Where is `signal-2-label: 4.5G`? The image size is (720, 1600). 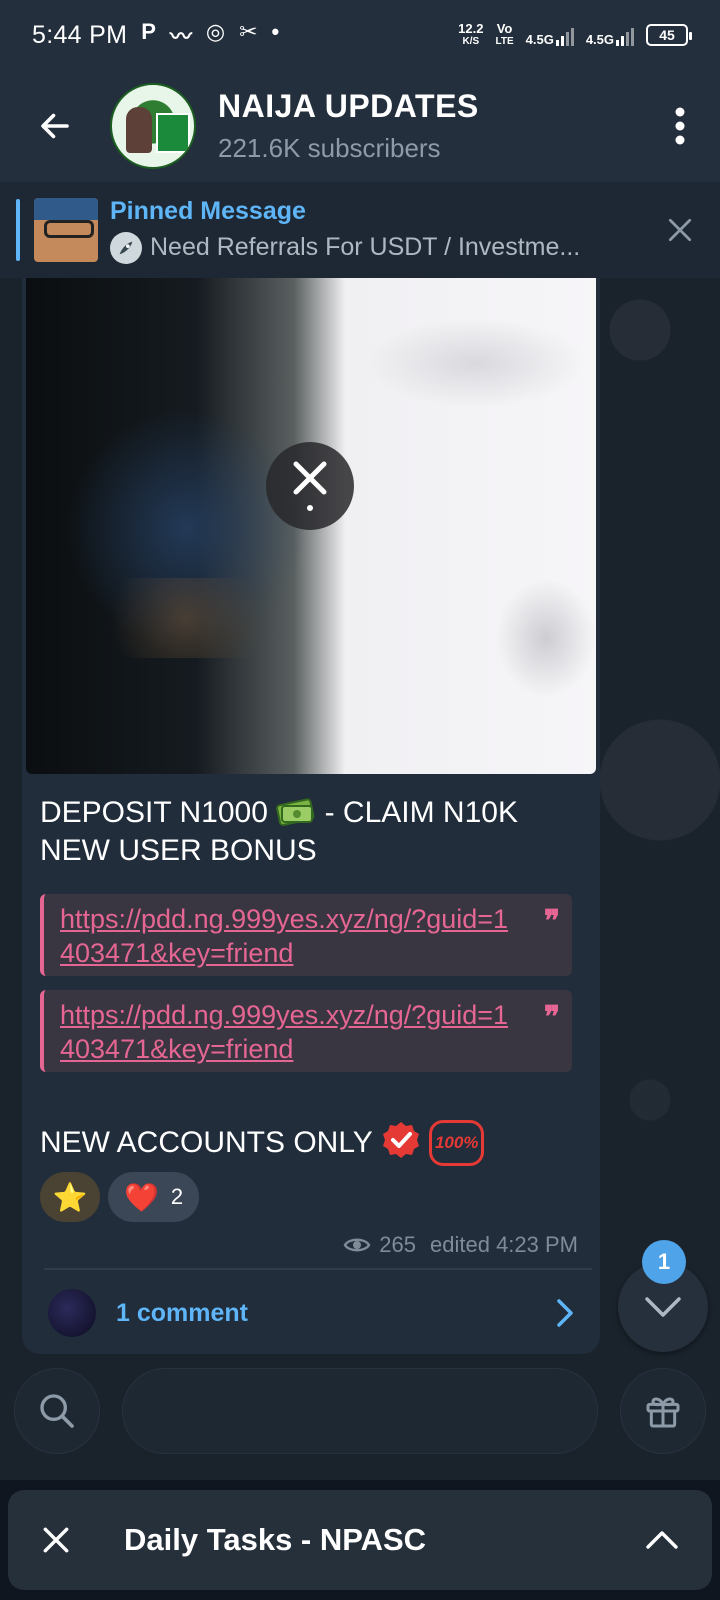
signal-2-label: 4.5G is located at coordinates (599, 39).